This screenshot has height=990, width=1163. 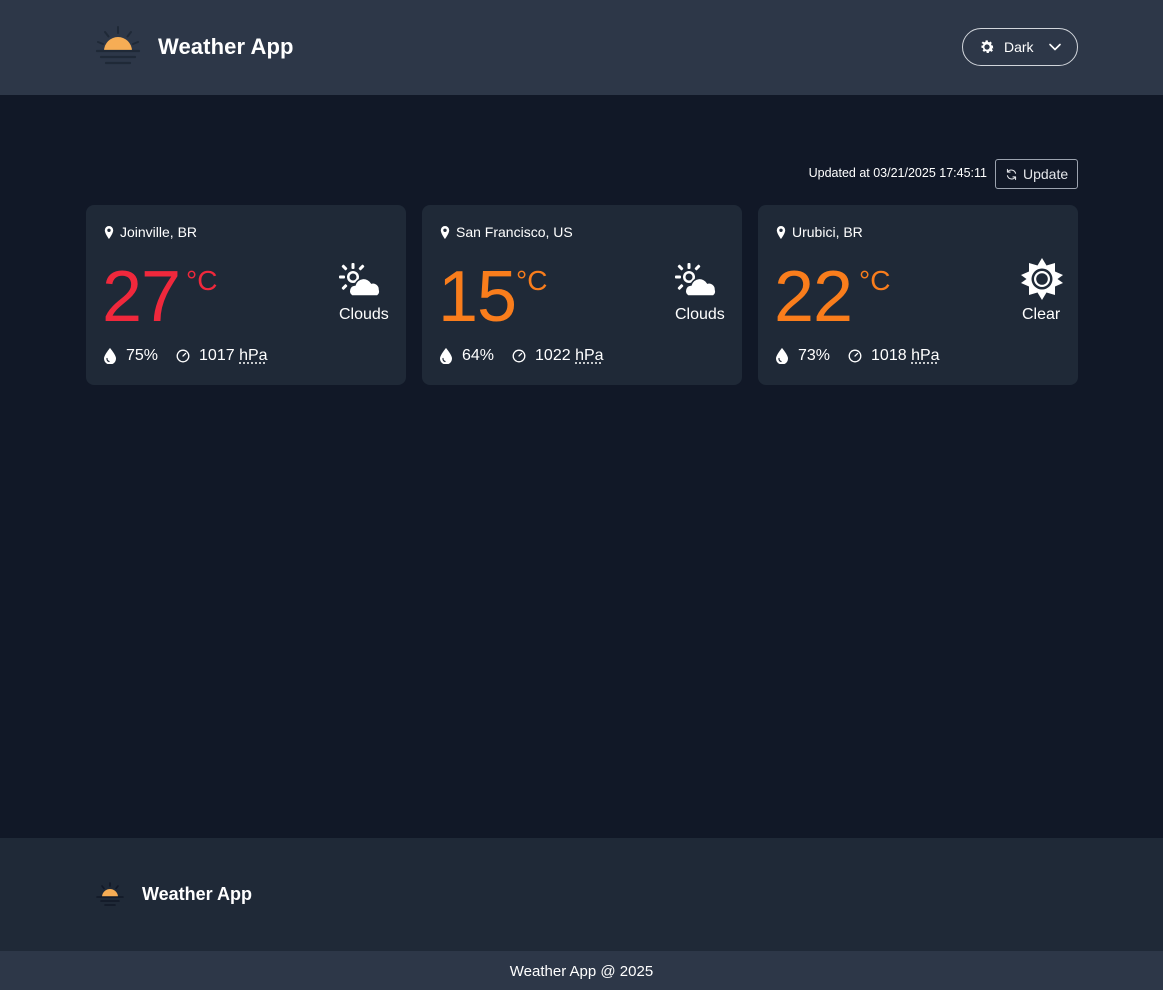 What do you see at coordinates (246, 295) in the screenshot?
I see `weather-card-joinville: Joinville, BR 27 °C Clouds 75% 1017 hPa` at bounding box center [246, 295].